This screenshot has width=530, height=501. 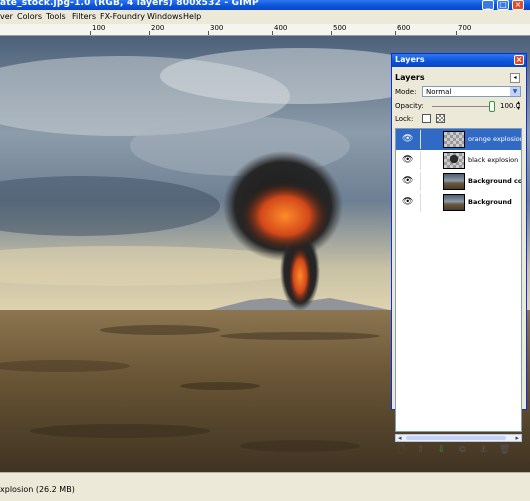 What do you see at coordinates (518, 106) in the screenshot?
I see `opacity-spin-buttons: ▴ ▾` at bounding box center [518, 106].